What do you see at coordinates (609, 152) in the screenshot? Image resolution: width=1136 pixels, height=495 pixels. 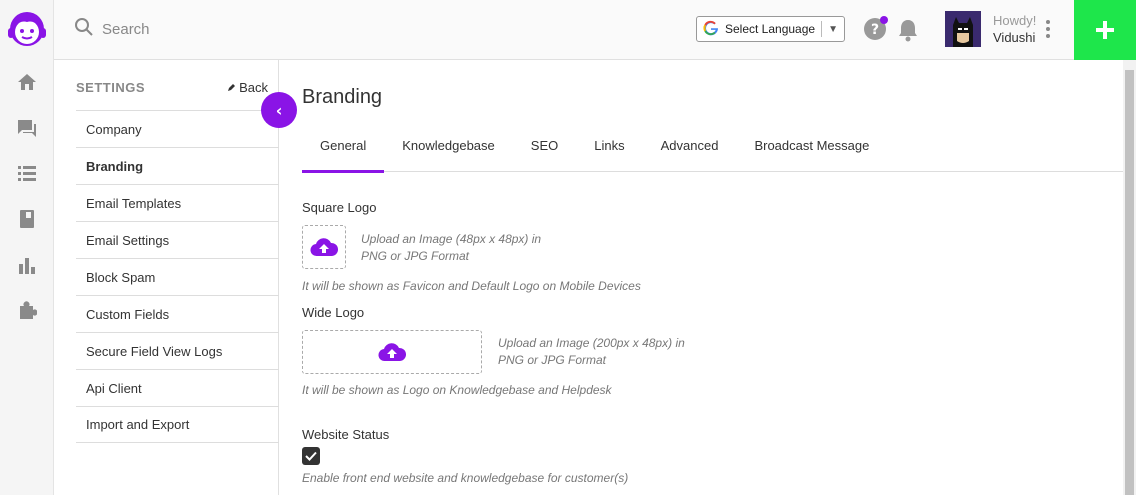 I see `tab-links: Links` at bounding box center [609, 152].